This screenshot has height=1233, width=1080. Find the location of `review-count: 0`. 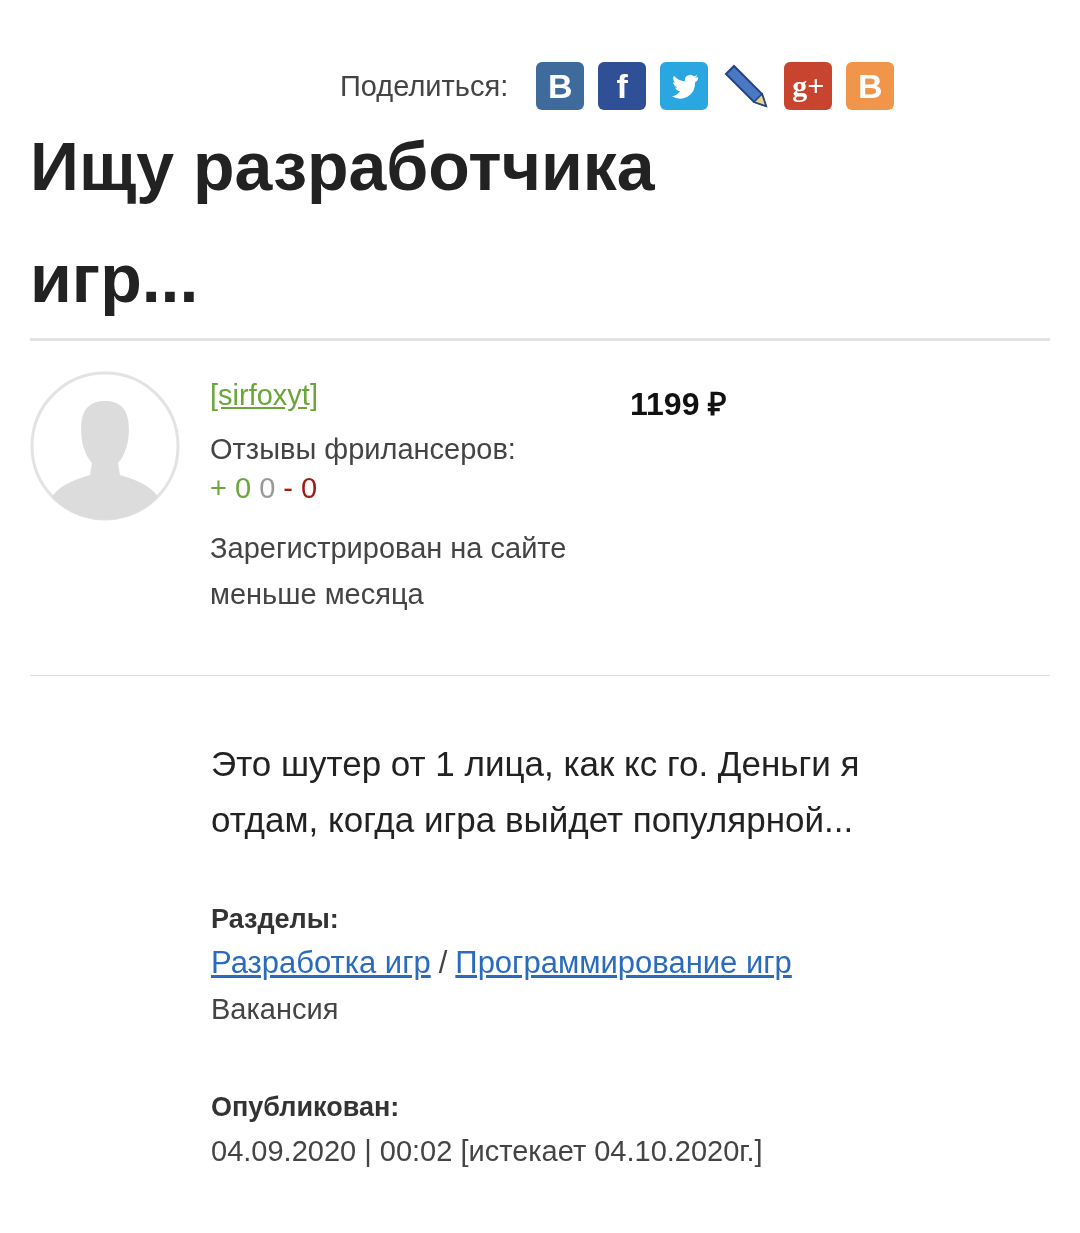

review-count: 0 is located at coordinates (267, 488).